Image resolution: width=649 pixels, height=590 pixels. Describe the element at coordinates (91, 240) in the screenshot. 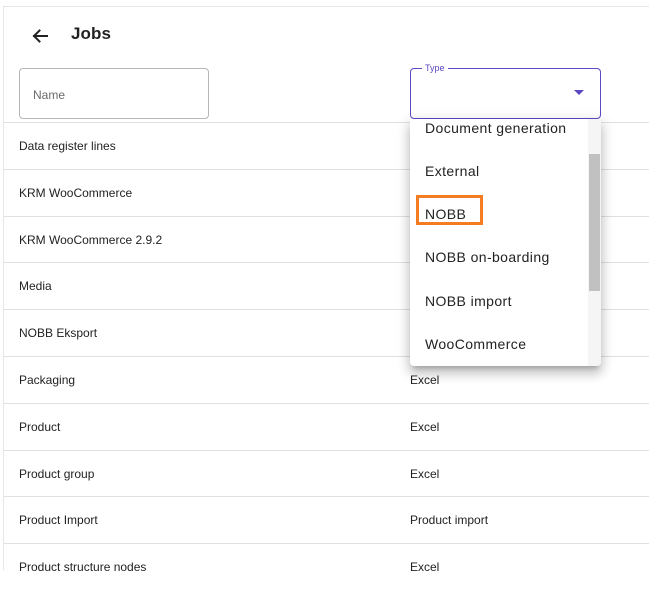

I see `job-name-cell: KRM WooCommerce 2.9.2` at that location.